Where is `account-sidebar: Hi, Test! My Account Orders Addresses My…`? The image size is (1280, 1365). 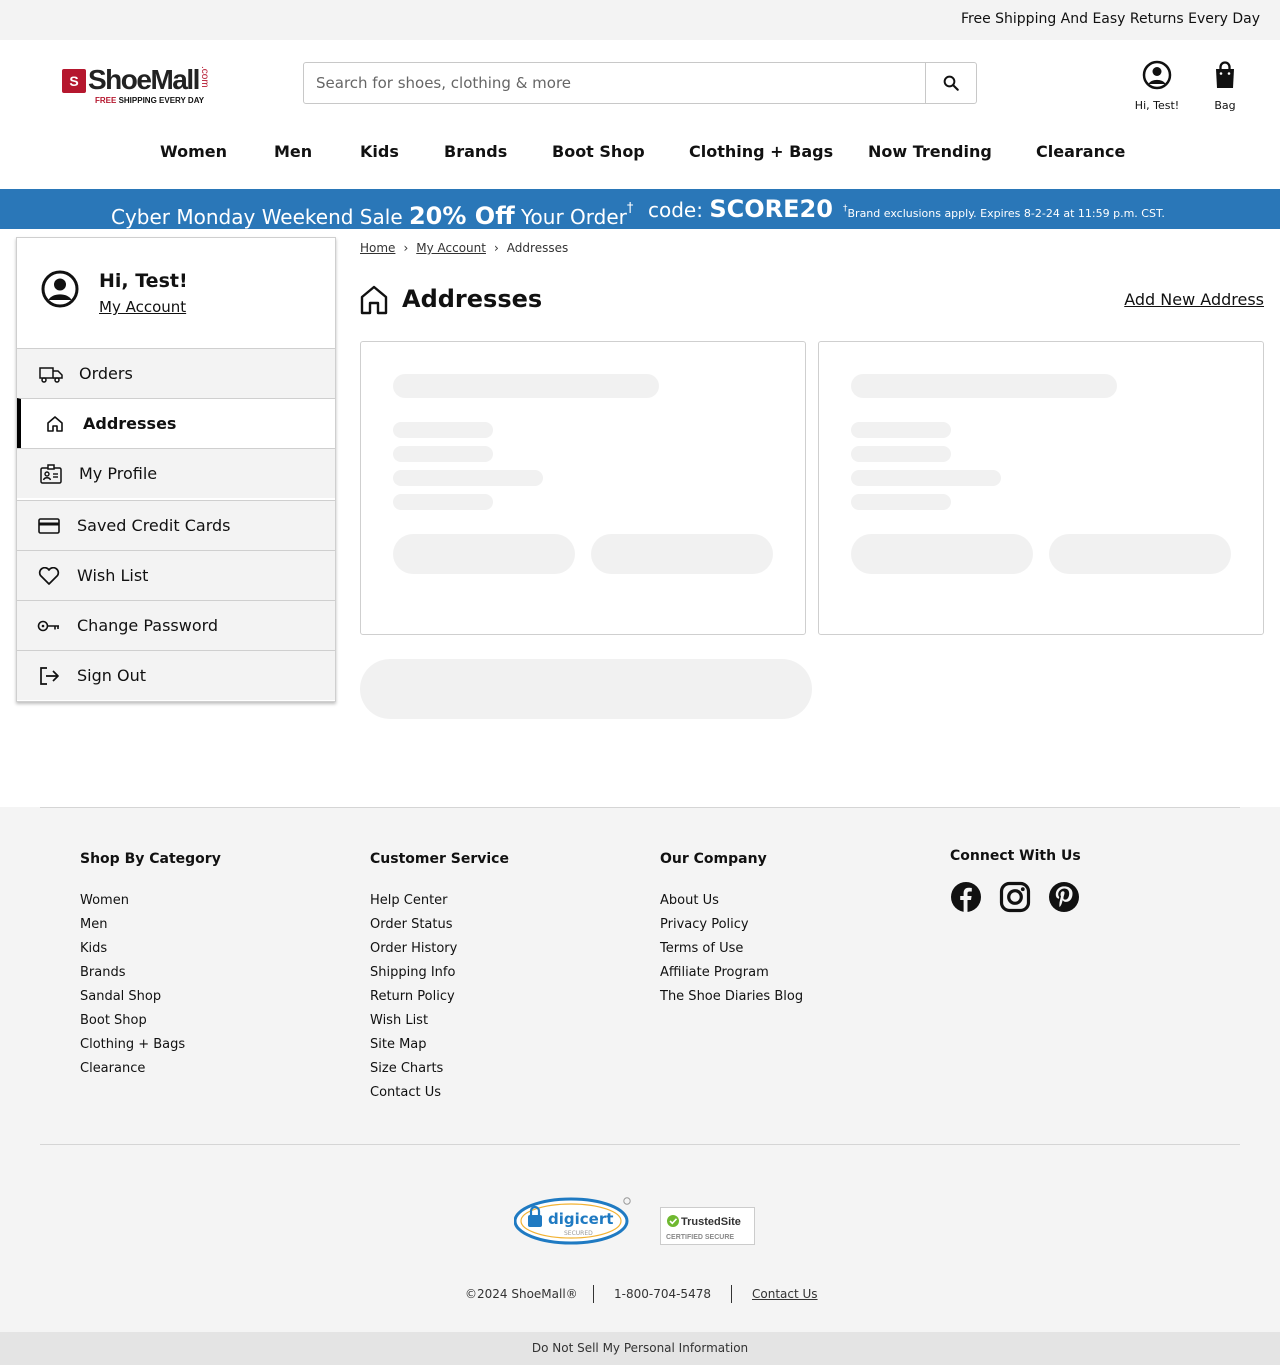
account-sidebar: Hi, Test! My Account Orders Addresses My… is located at coordinates (176, 469).